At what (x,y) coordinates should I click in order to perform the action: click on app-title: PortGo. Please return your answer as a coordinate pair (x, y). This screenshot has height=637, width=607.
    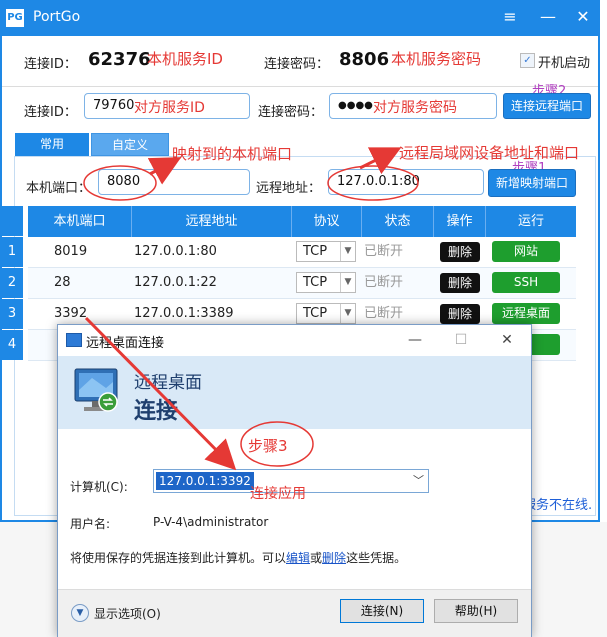
    Looking at the image, I should click on (57, 17).